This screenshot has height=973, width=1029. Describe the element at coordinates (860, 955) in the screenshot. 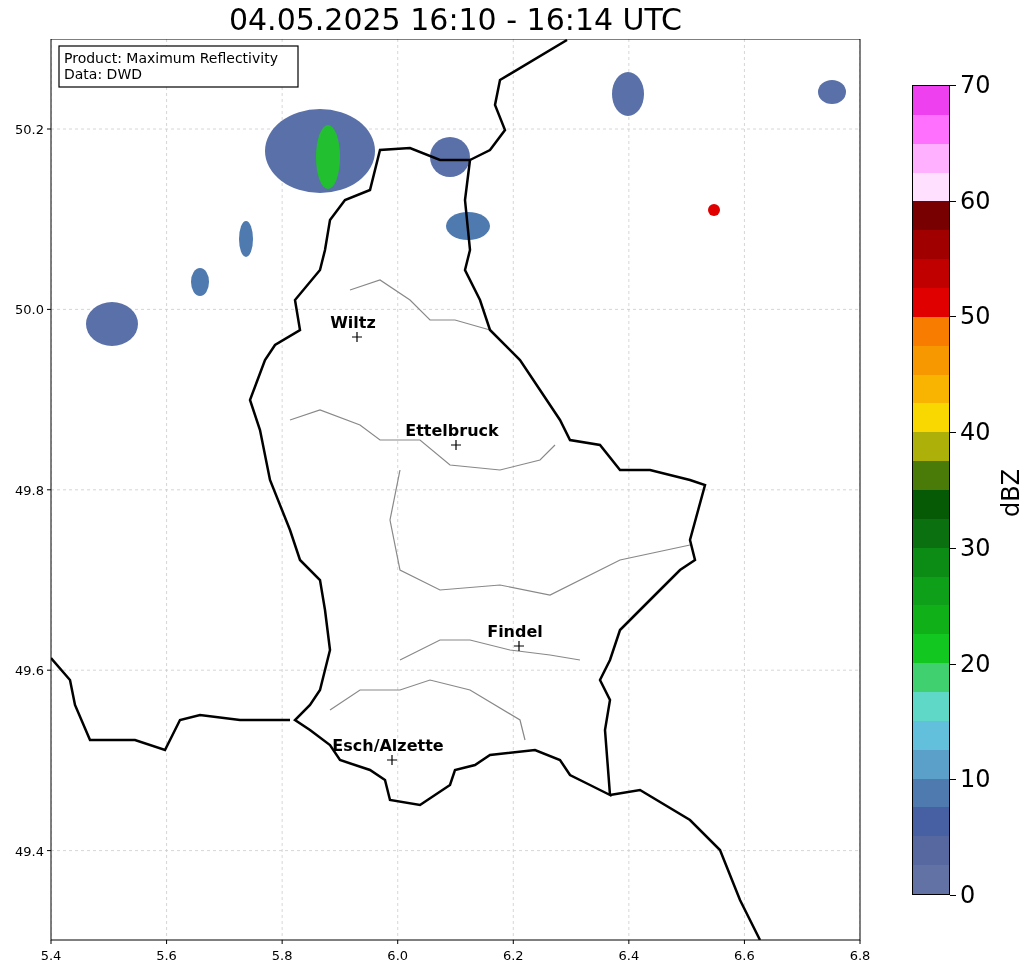

I see `x-tick-label: 6.8` at that location.